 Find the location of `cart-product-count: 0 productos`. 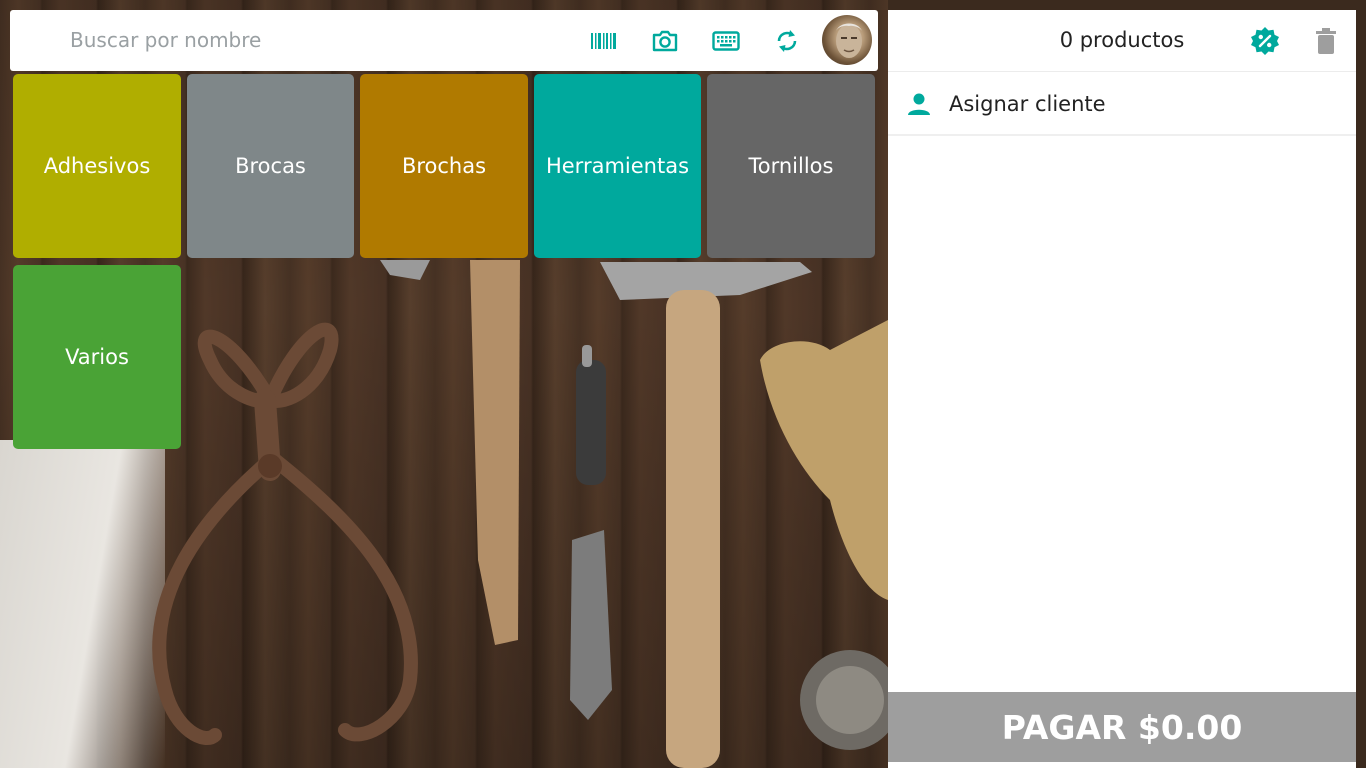

cart-product-count: 0 productos is located at coordinates (1122, 40).